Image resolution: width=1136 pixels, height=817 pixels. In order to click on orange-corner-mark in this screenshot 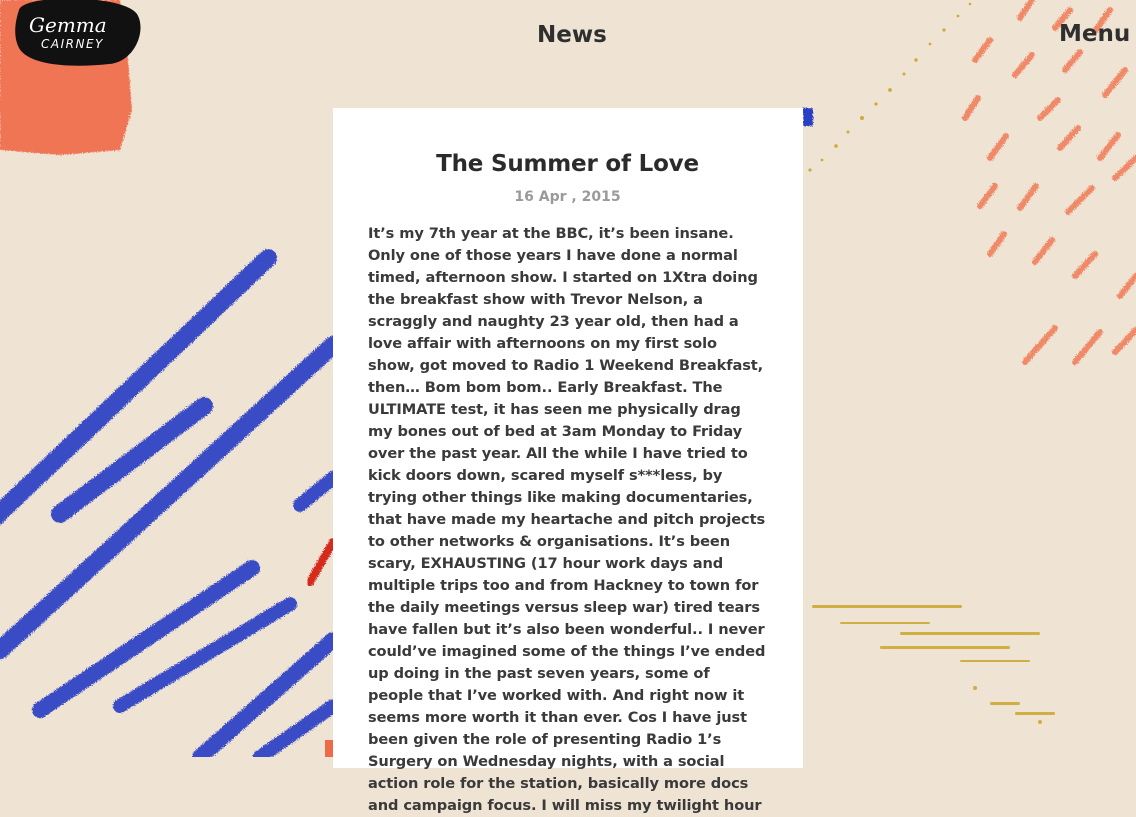, I will do `click(329, 748)`.